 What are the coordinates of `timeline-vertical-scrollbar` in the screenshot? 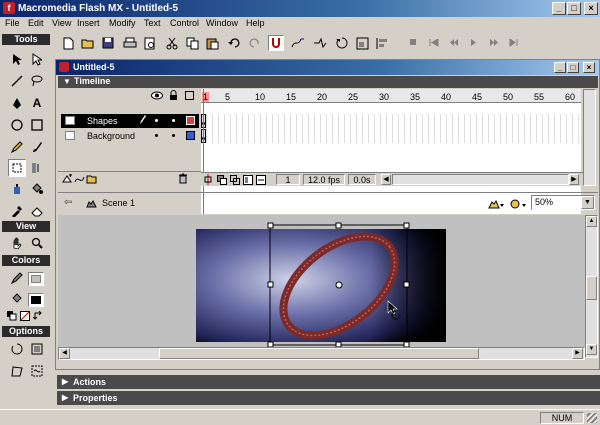 It's located at (589, 137).